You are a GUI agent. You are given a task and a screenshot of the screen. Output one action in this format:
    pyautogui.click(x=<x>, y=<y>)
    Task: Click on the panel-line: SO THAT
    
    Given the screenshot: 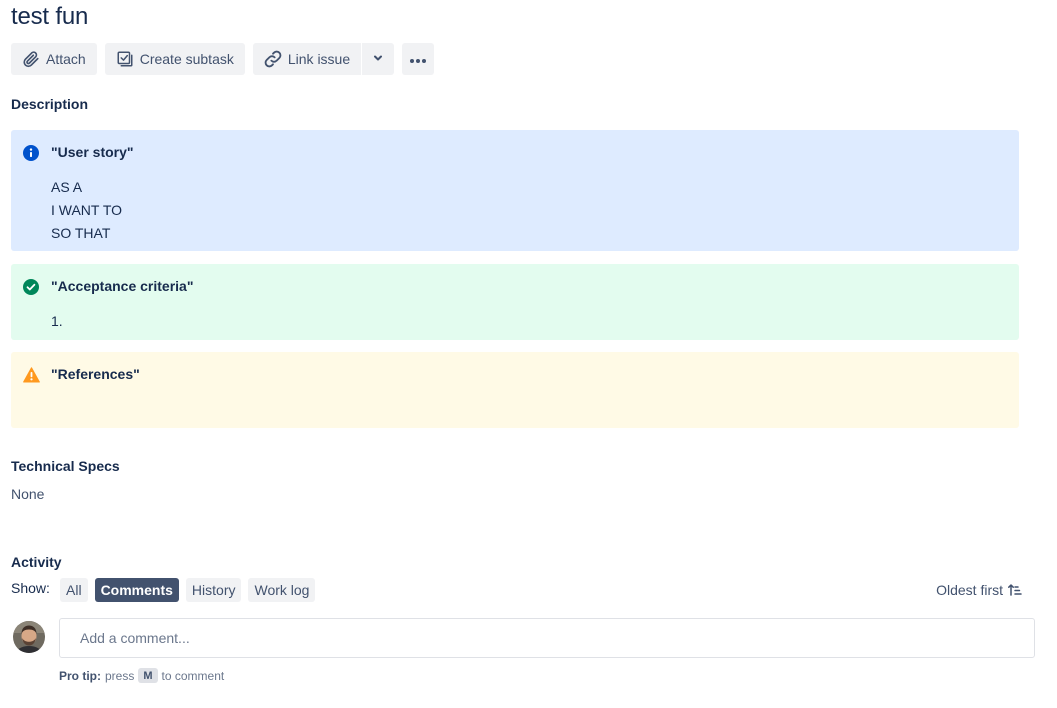 What is the action you would take?
    pyautogui.click(x=81, y=233)
    